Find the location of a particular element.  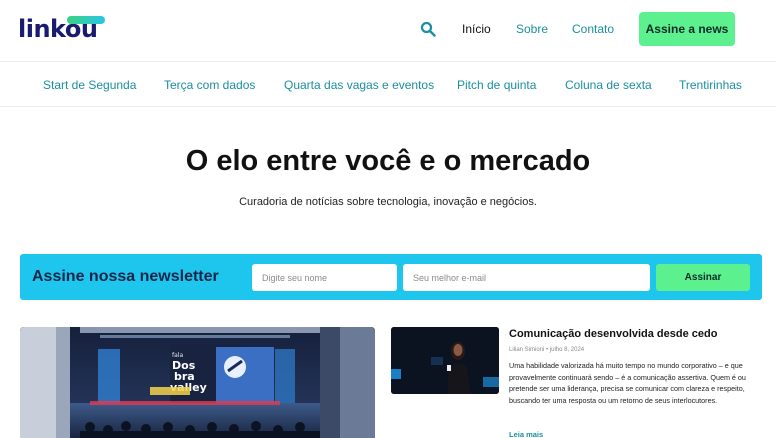

category-trentirinhas: Trentirinhas is located at coordinates (710, 85).